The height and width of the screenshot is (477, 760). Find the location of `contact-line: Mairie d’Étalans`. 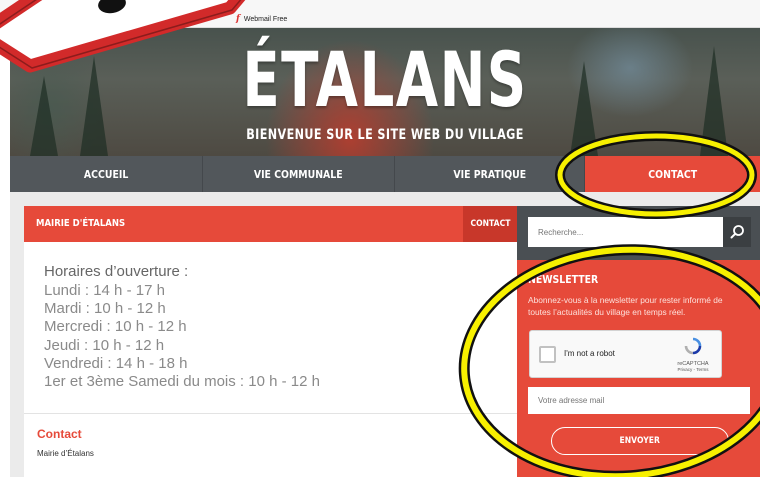

contact-line: Mairie d’Étalans is located at coordinates (65, 453).